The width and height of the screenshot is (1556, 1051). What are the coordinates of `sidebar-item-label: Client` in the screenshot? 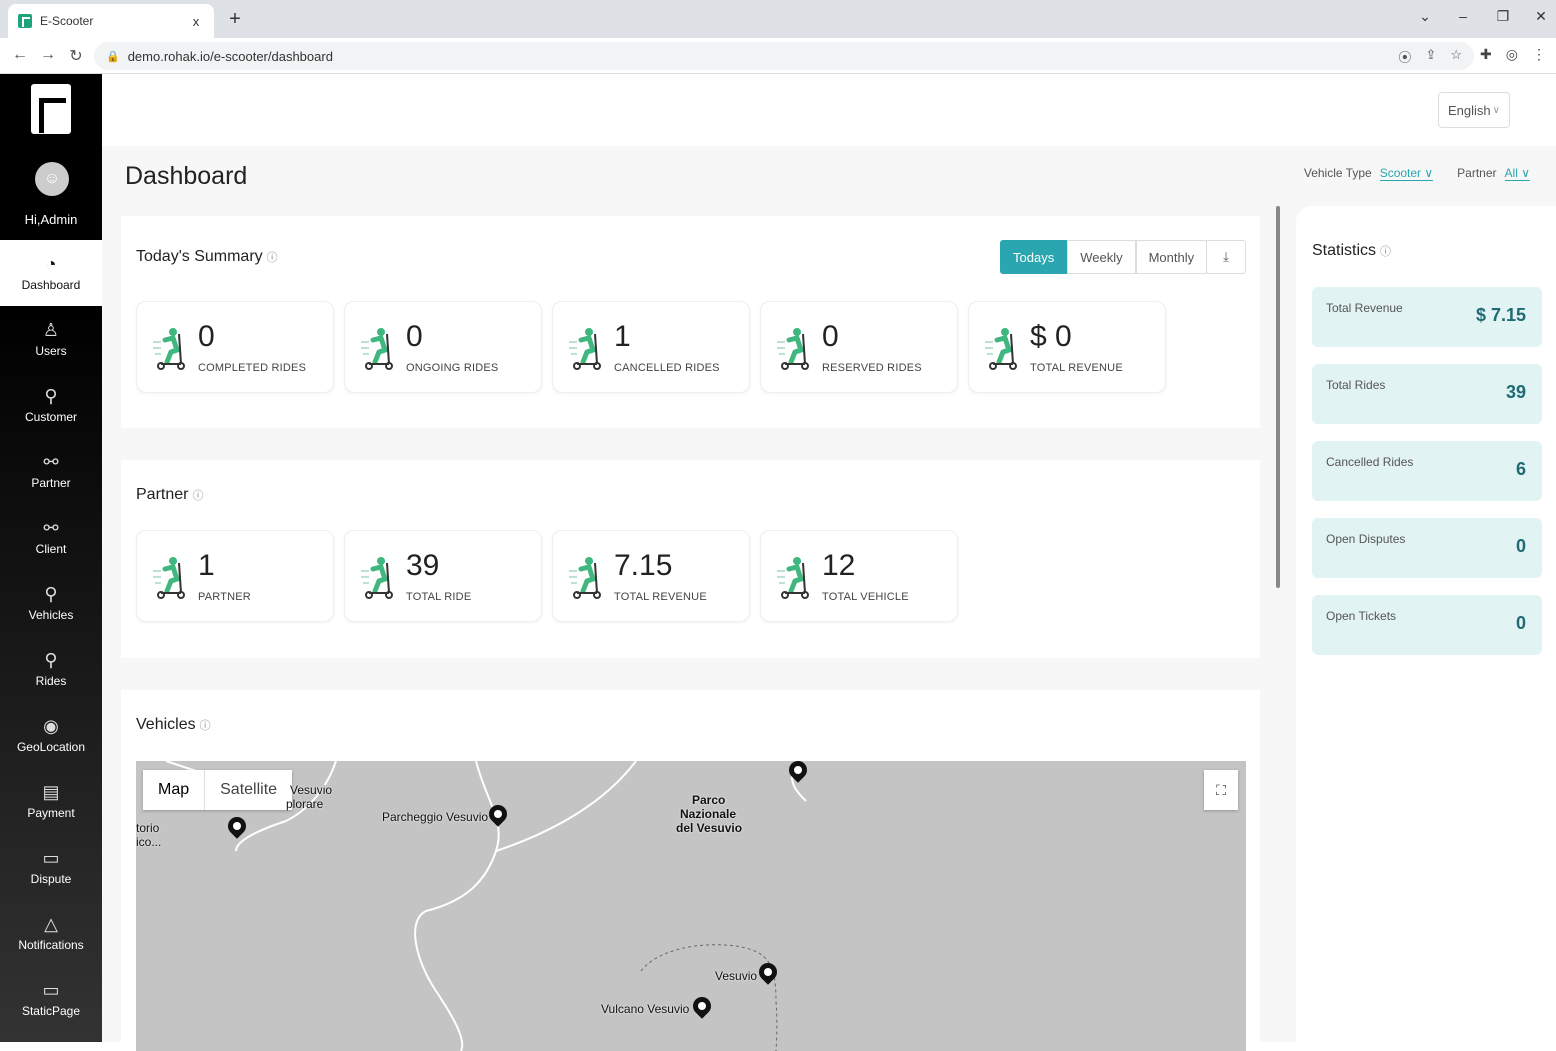 It's located at (51, 549).